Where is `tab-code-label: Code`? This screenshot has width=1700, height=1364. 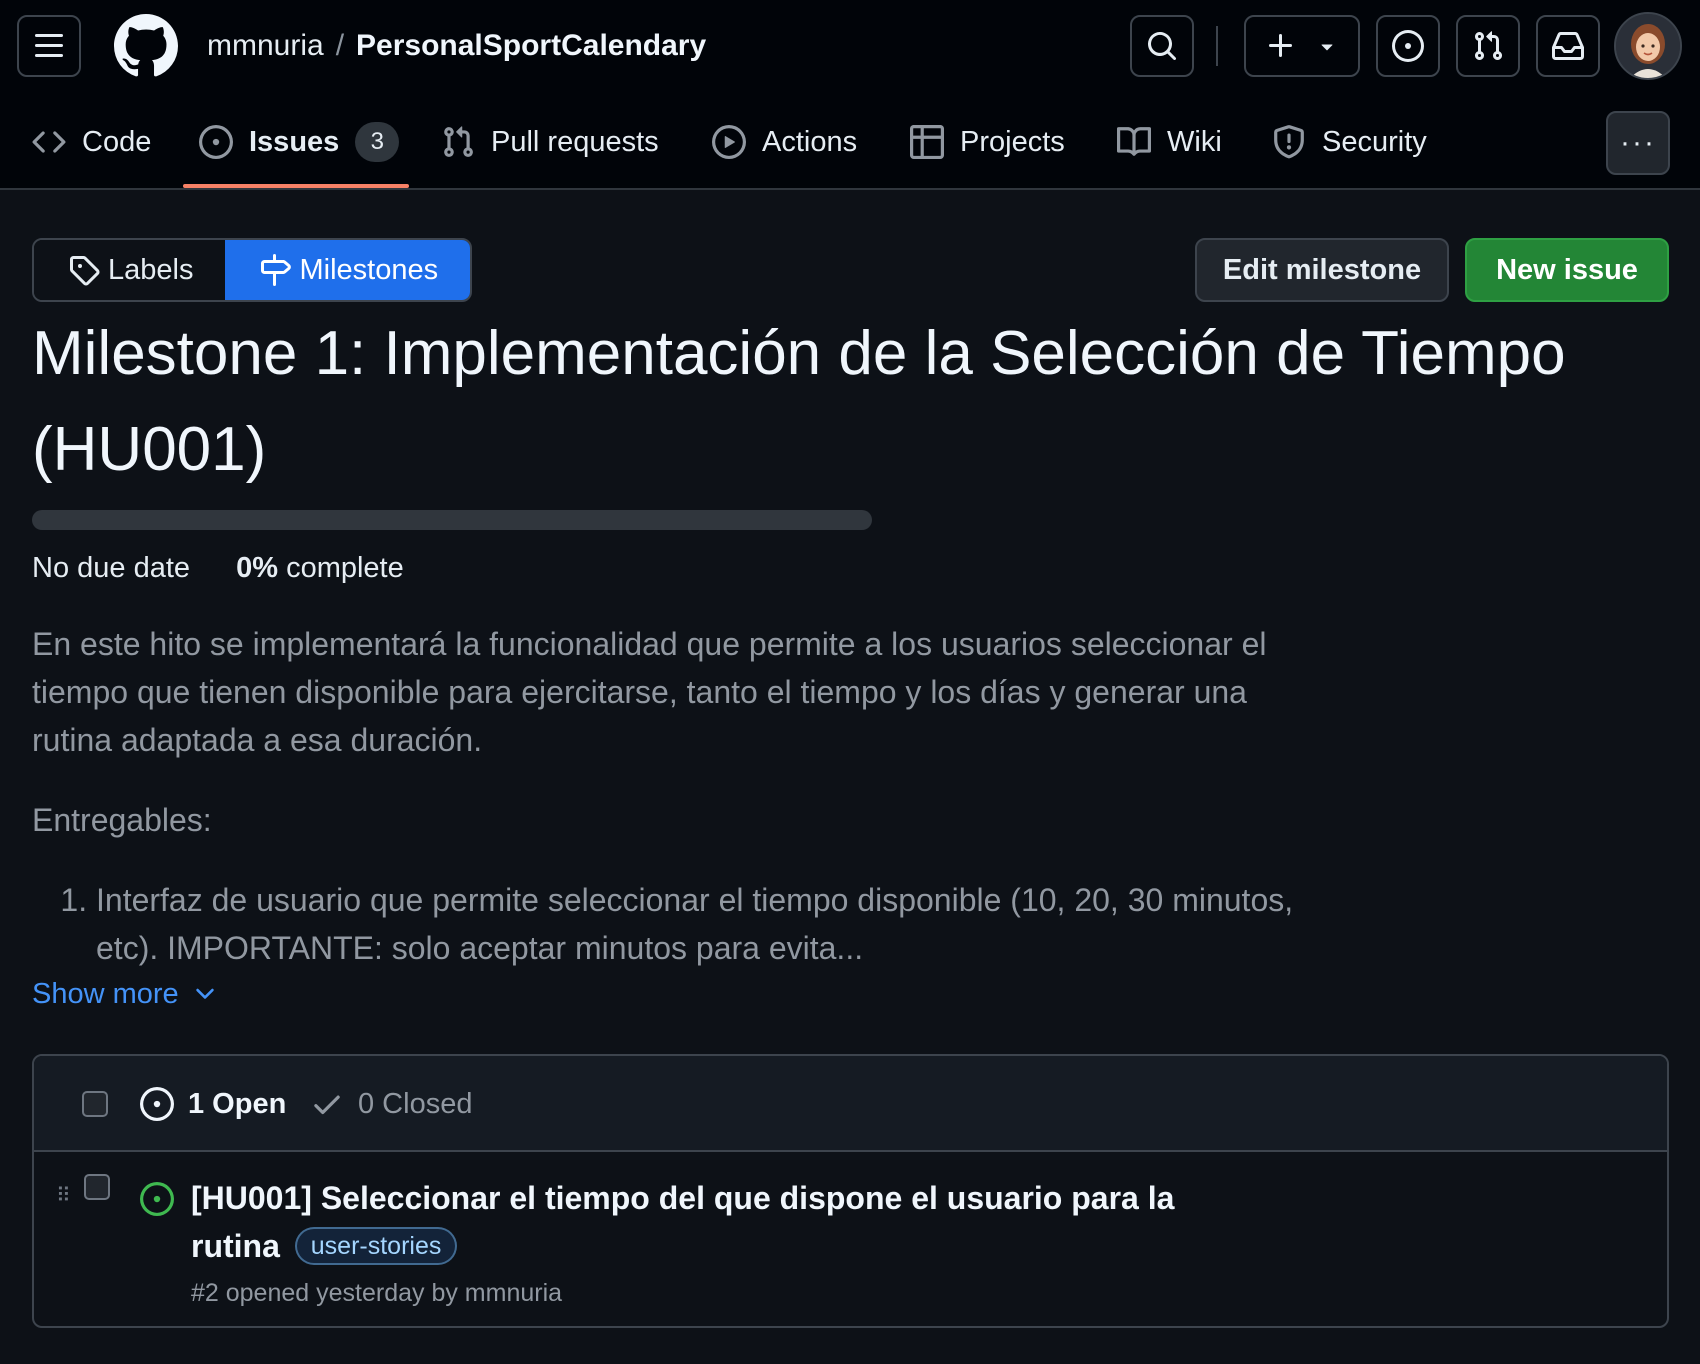
tab-code-label: Code is located at coordinates (117, 141).